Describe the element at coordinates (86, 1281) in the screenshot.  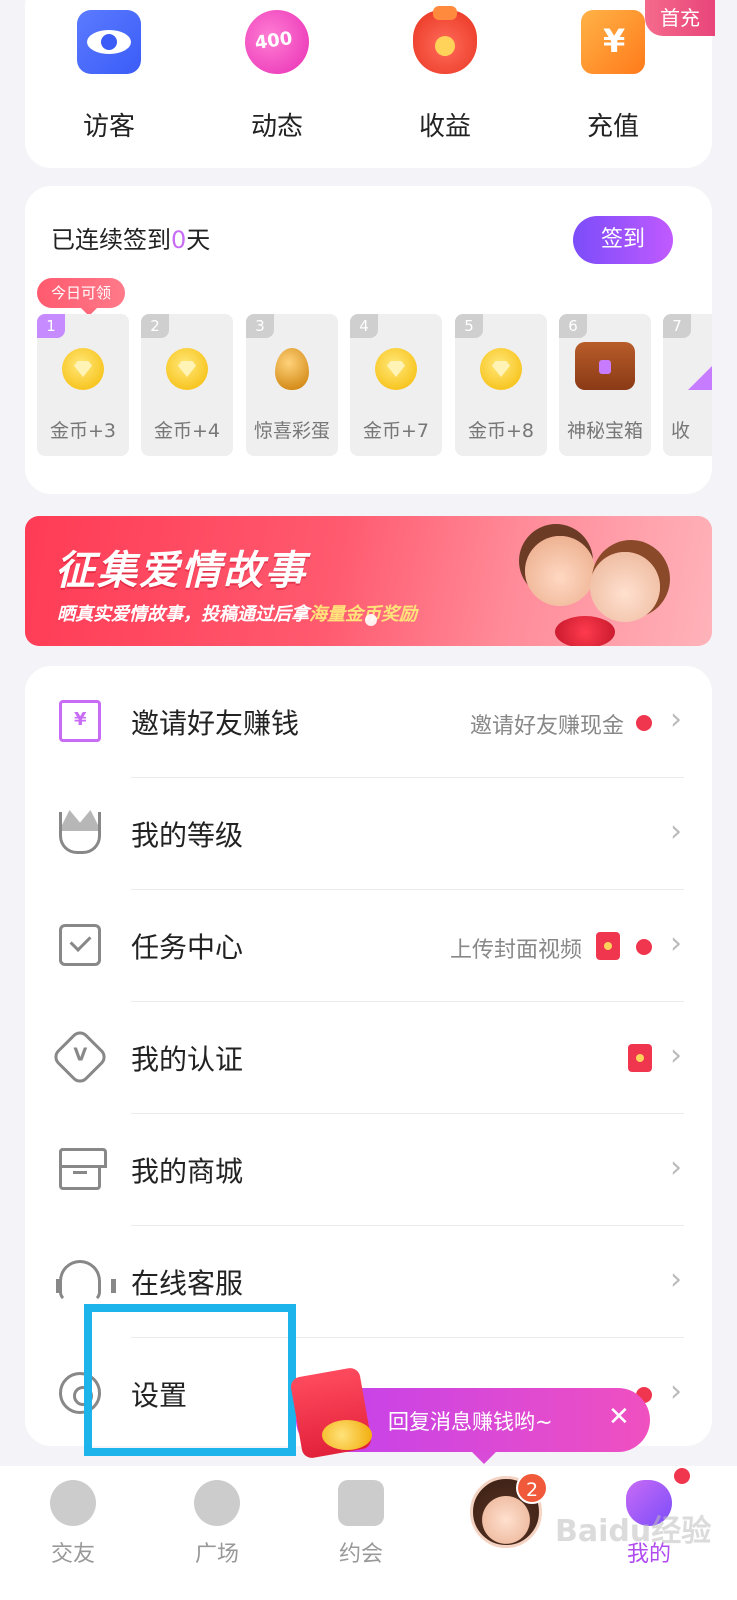
I see `headset-icon` at that location.